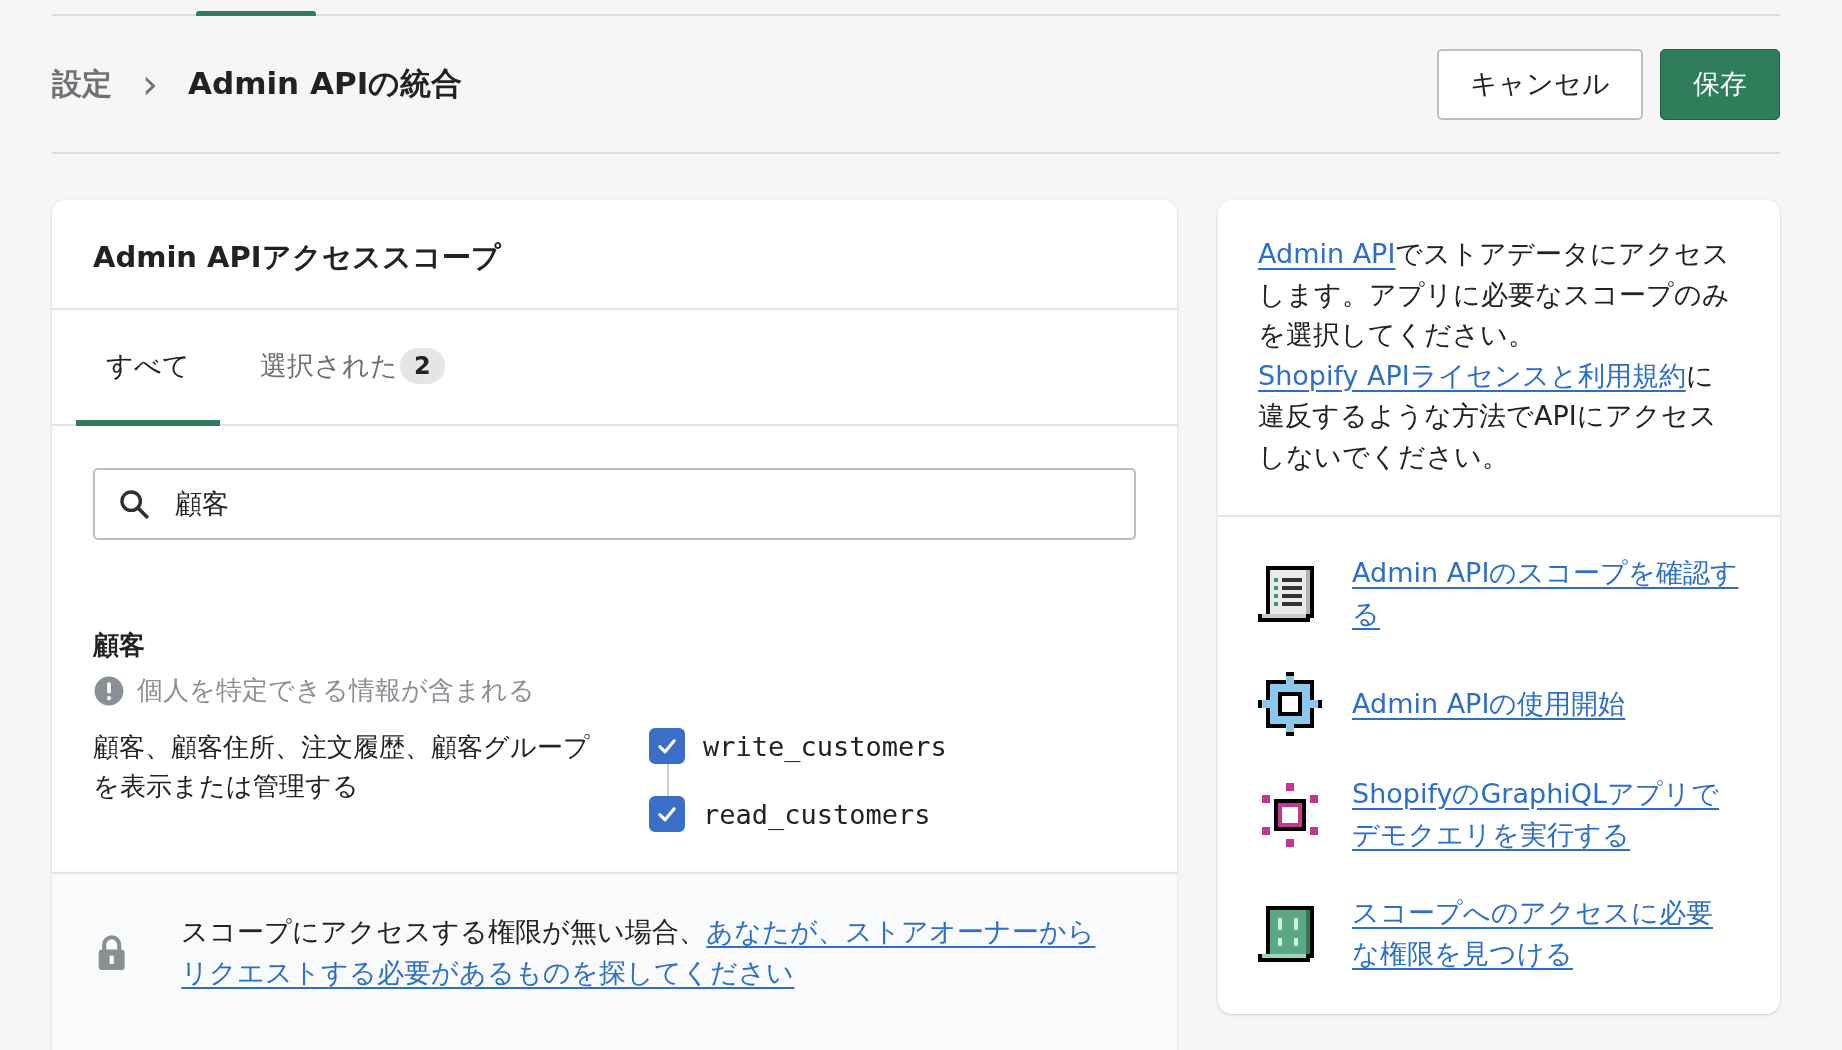  What do you see at coordinates (1327, 253) in the screenshot?
I see `text-link: Admin API` at bounding box center [1327, 253].